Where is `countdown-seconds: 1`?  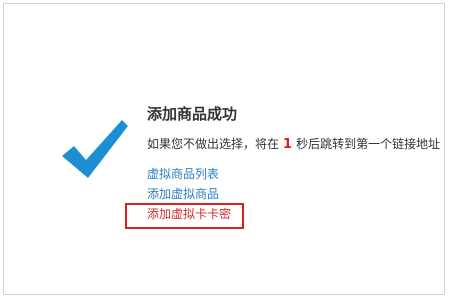 countdown-seconds: 1 is located at coordinates (288, 144).